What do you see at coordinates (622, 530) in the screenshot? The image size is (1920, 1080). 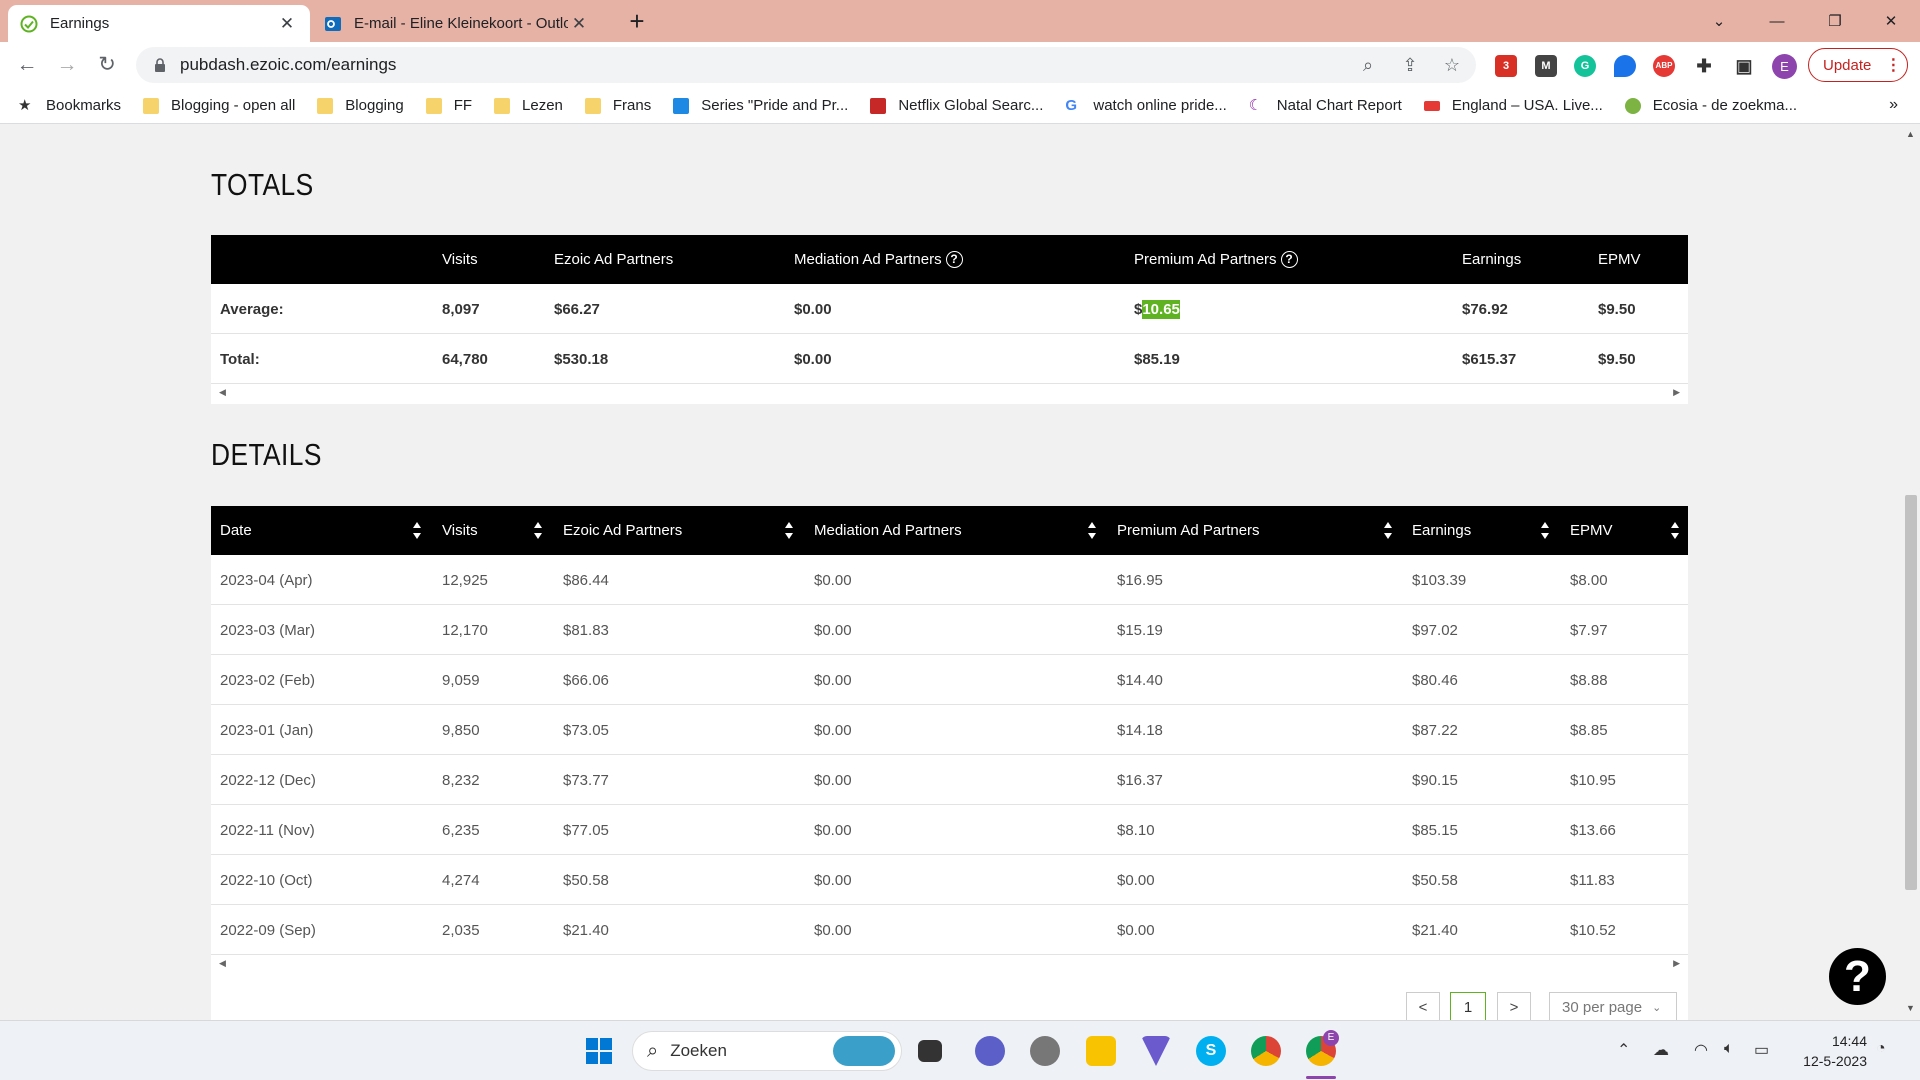 I see `header-ezoic: Ezoic Ad Partners` at bounding box center [622, 530].